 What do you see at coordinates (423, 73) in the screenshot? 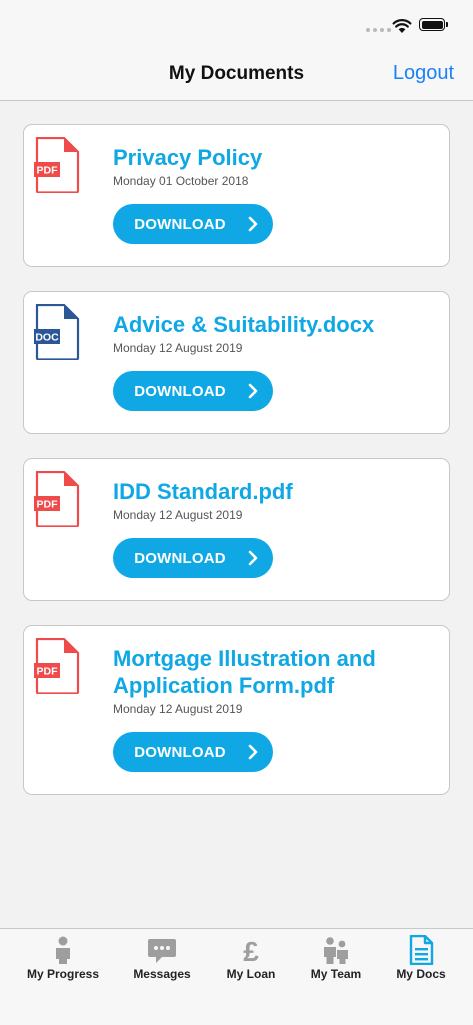
I see `logout-button: Logout` at bounding box center [423, 73].